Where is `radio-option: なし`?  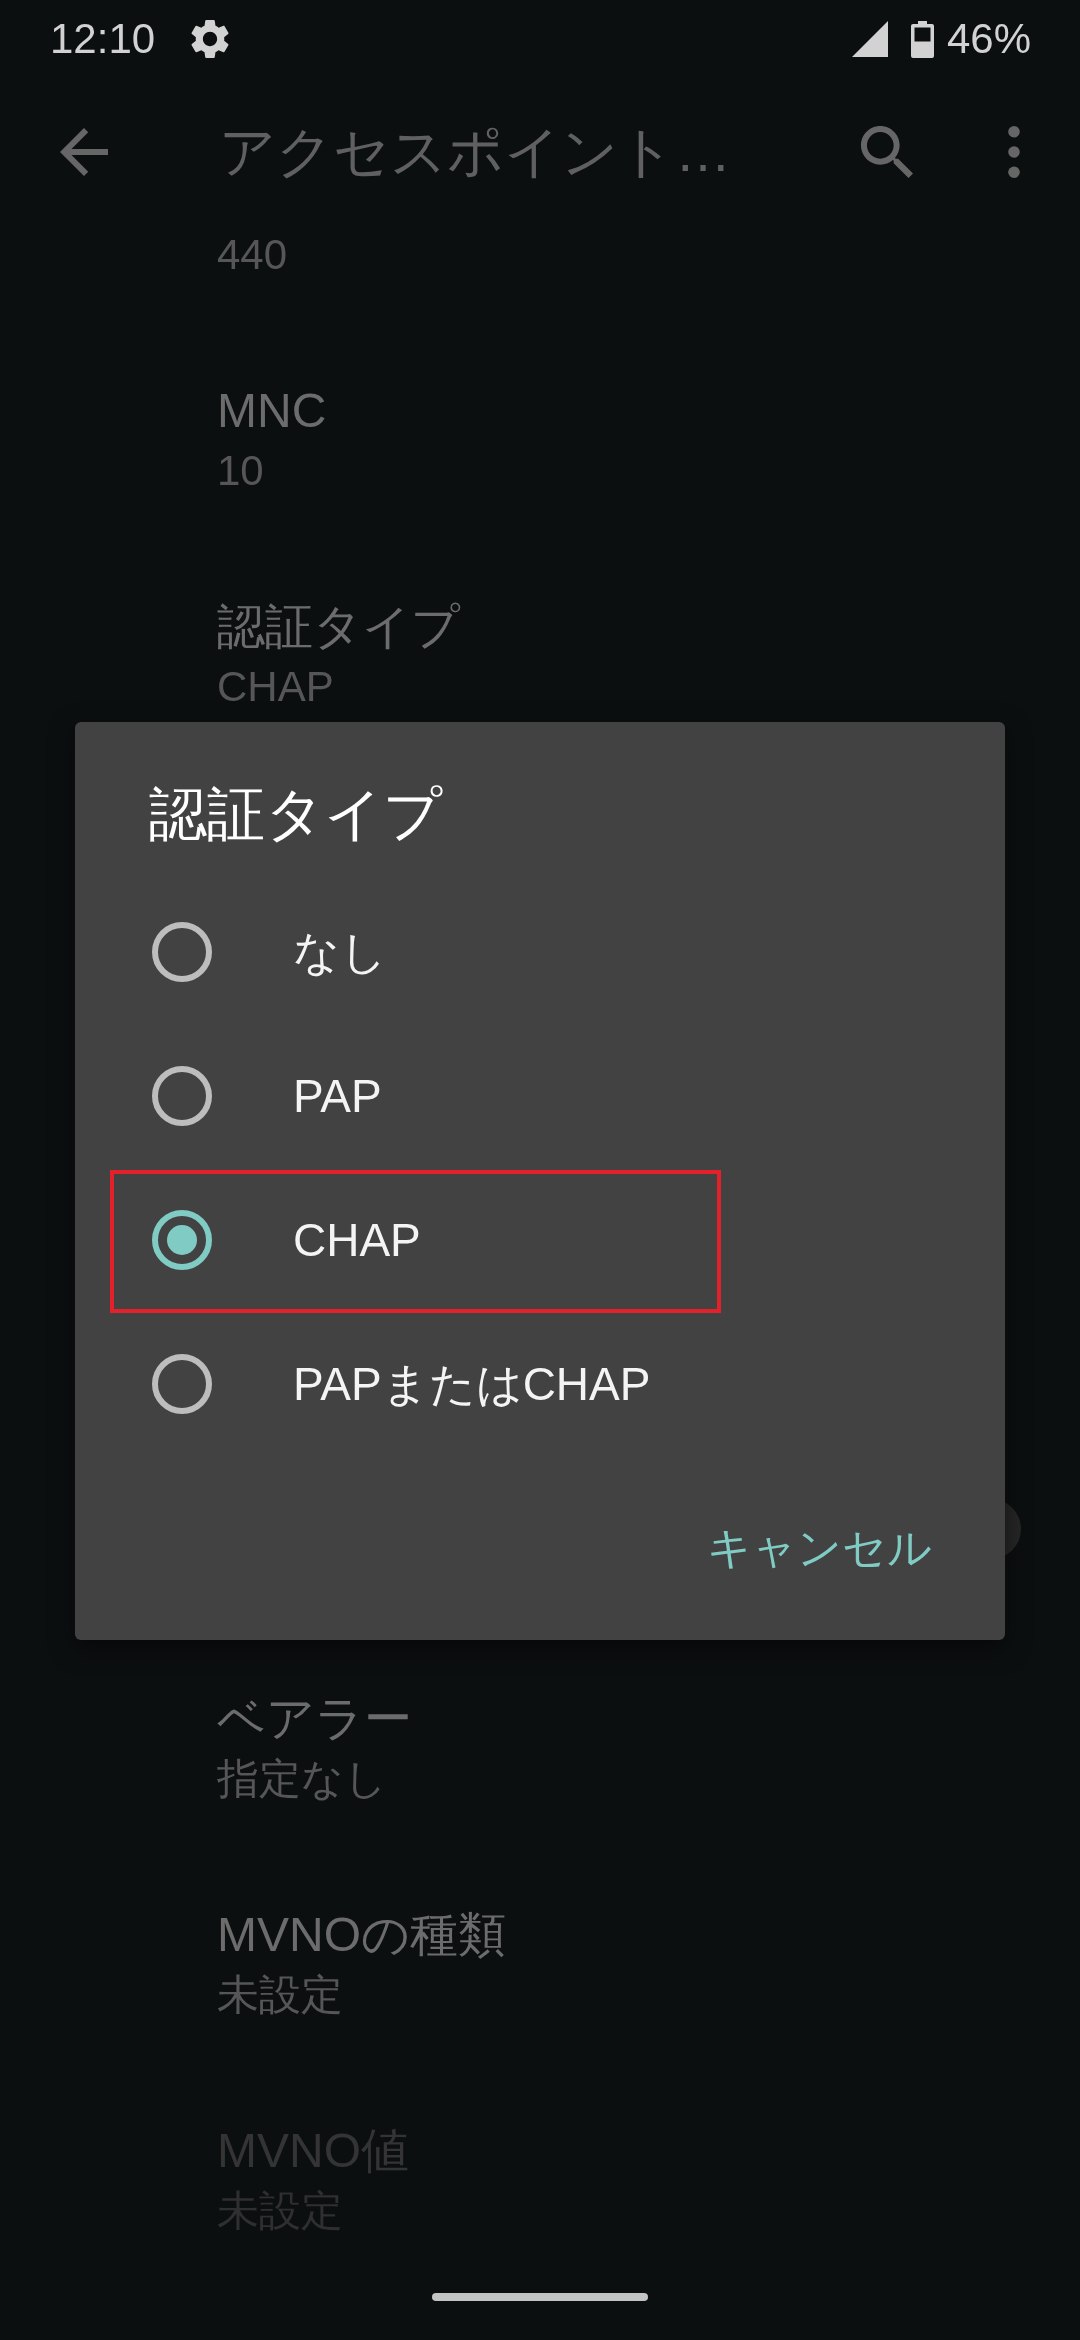
radio-option: なし is located at coordinates (540, 952).